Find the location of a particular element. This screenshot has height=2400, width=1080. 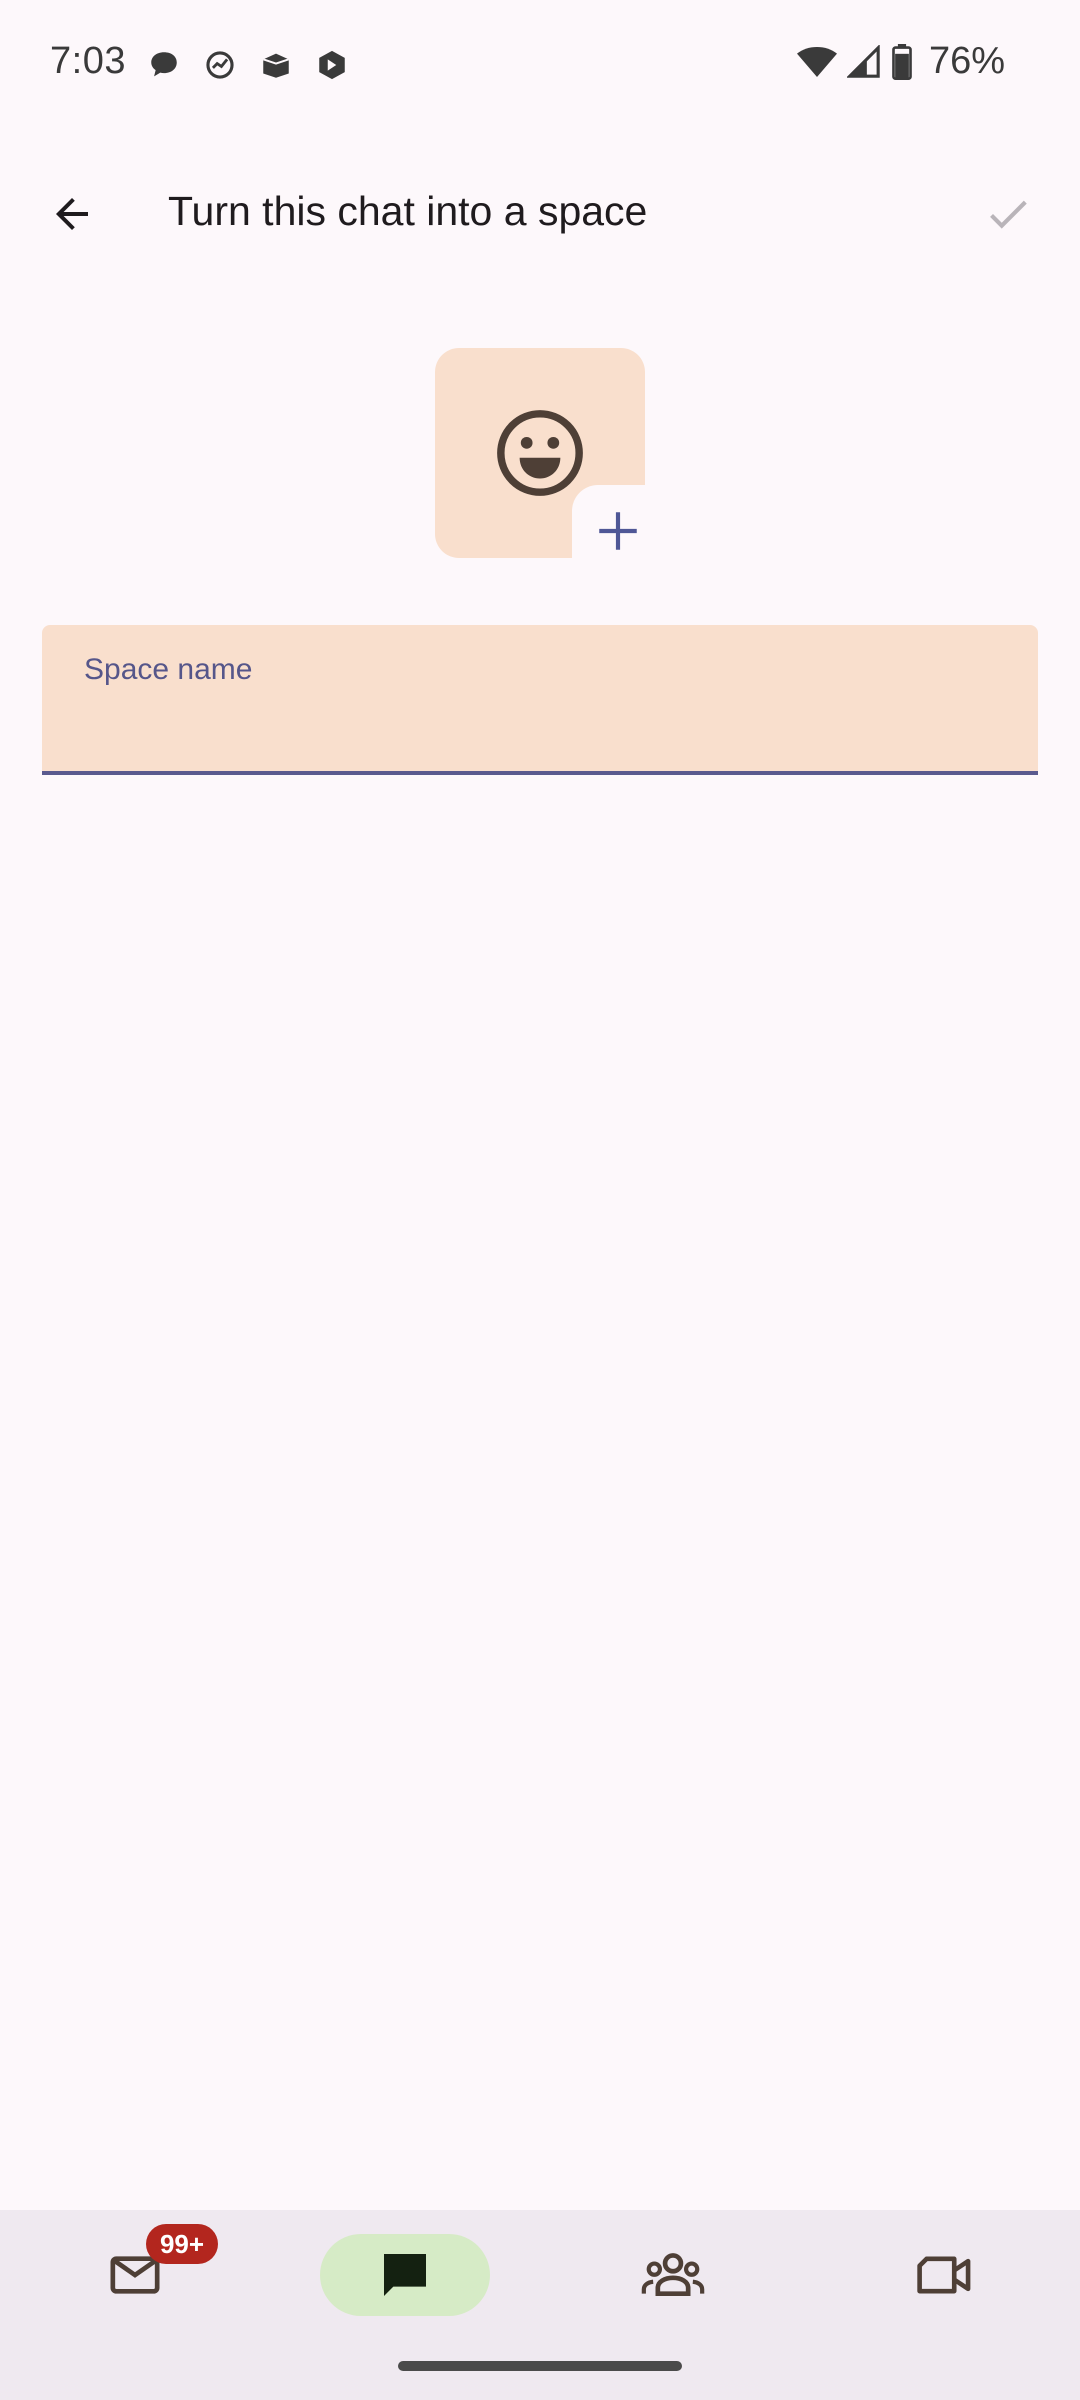

back-button is located at coordinates (72, 214).